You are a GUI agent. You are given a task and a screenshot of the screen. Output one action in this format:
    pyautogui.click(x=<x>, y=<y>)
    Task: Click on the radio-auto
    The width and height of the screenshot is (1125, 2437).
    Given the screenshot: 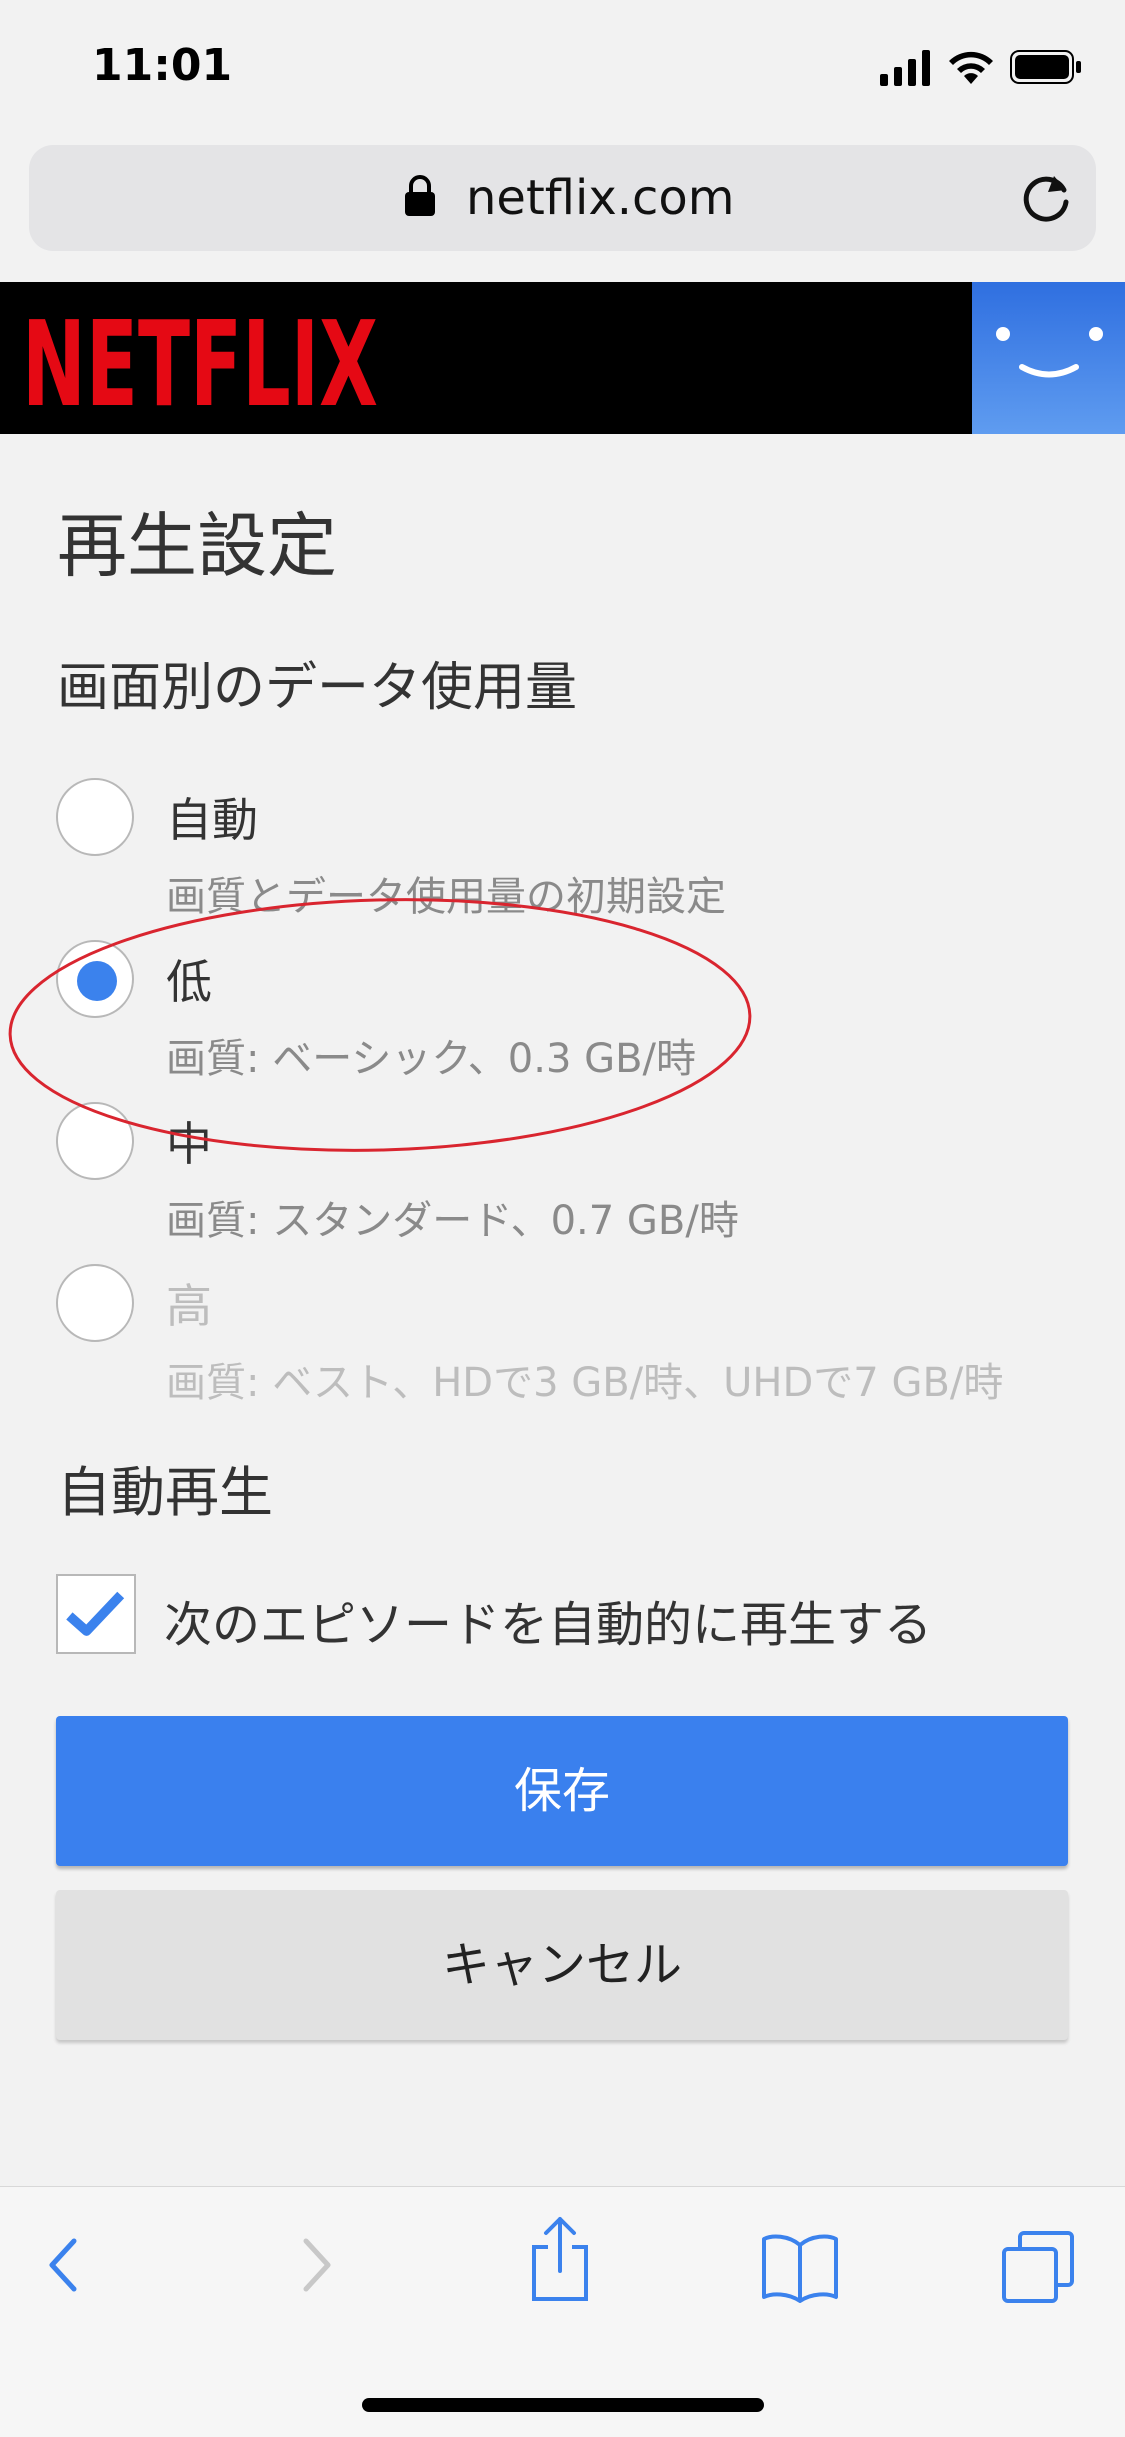 What is the action you would take?
    pyautogui.click(x=95, y=817)
    